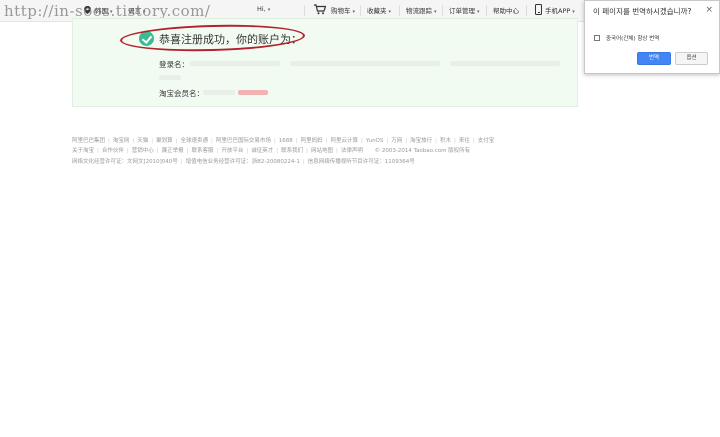 The image size is (720, 437). What do you see at coordinates (654, 58) in the screenshot?
I see `translate-button: 번역` at bounding box center [654, 58].